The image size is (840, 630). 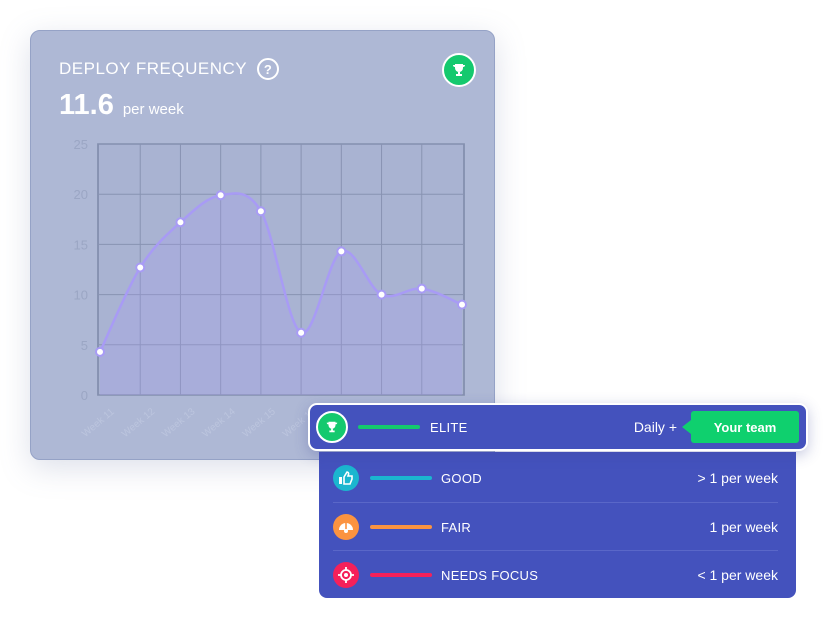 What do you see at coordinates (259, 423) in the screenshot?
I see `x-tick-label: Week 15` at bounding box center [259, 423].